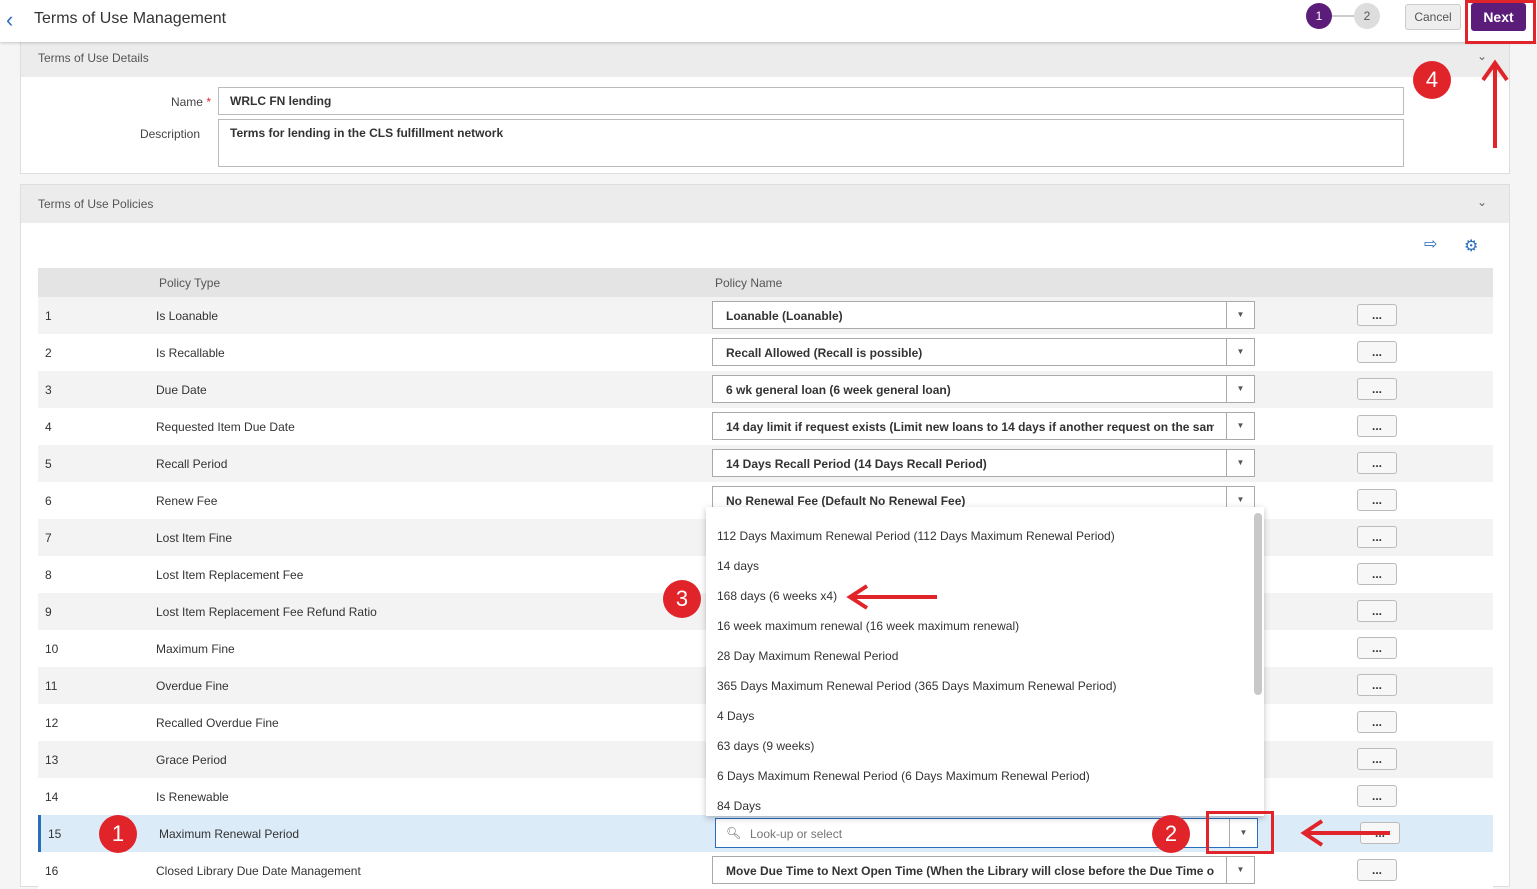  I want to click on description-label: Description, so click(169, 134).